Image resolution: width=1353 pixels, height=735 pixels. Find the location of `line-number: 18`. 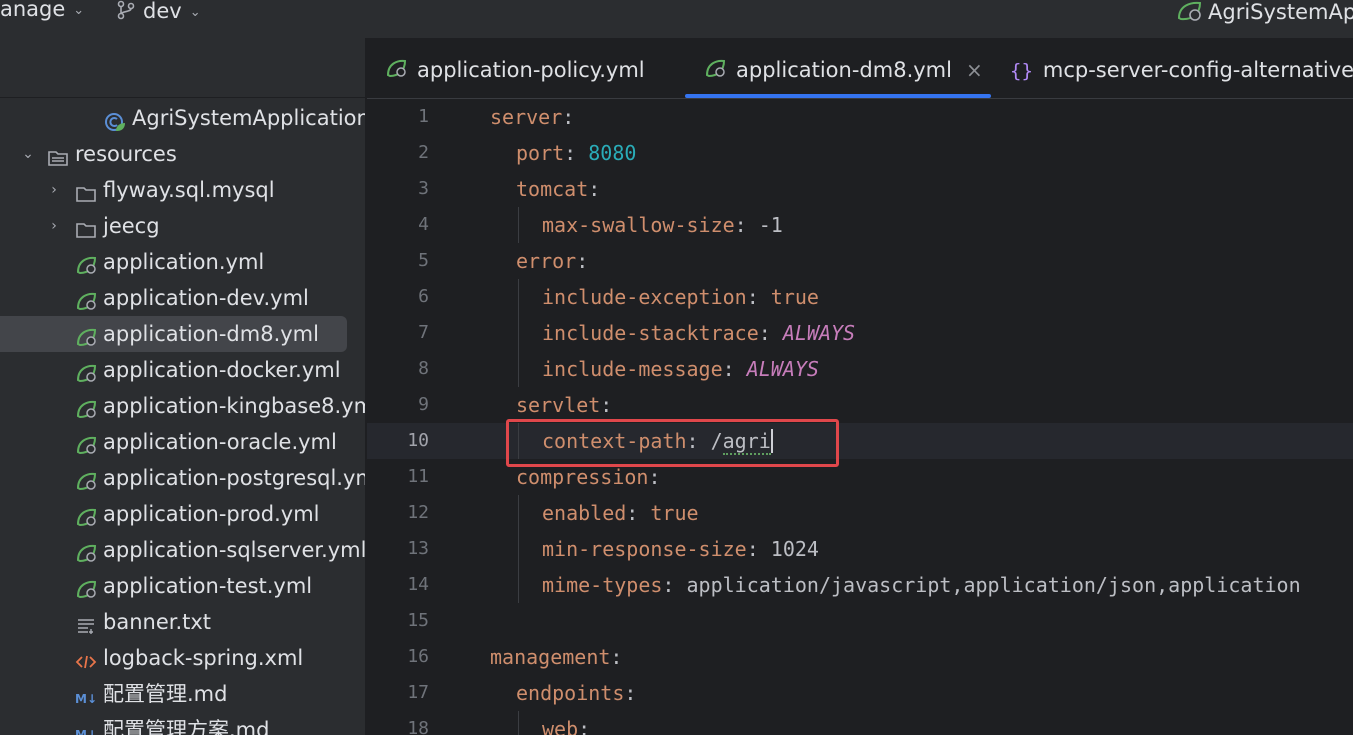

line-number: 18 is located at coordinates (418, 726).